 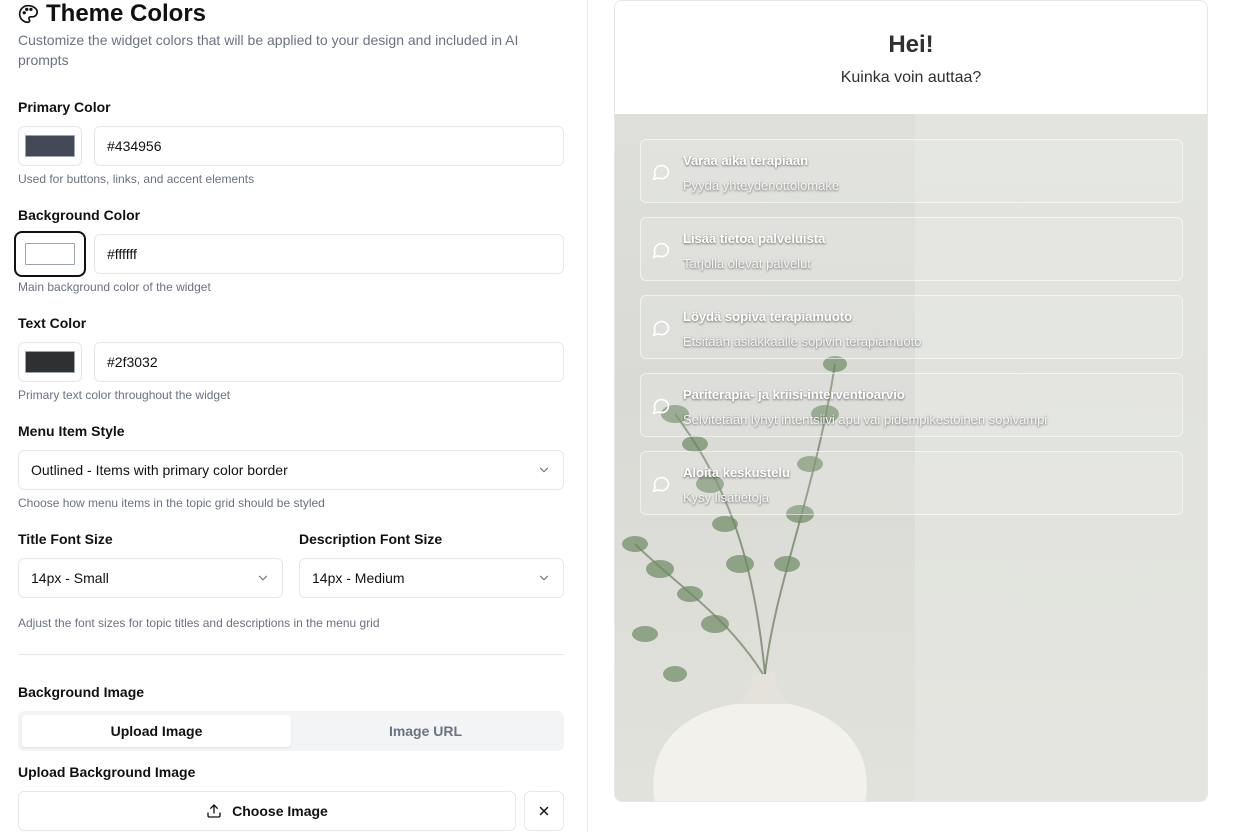 What do you see at coordinates (768, 316) in the screenshot?
I see `menu-item-title: Löydä sopiva terapiamuoto` at bounding box center [768, 316].